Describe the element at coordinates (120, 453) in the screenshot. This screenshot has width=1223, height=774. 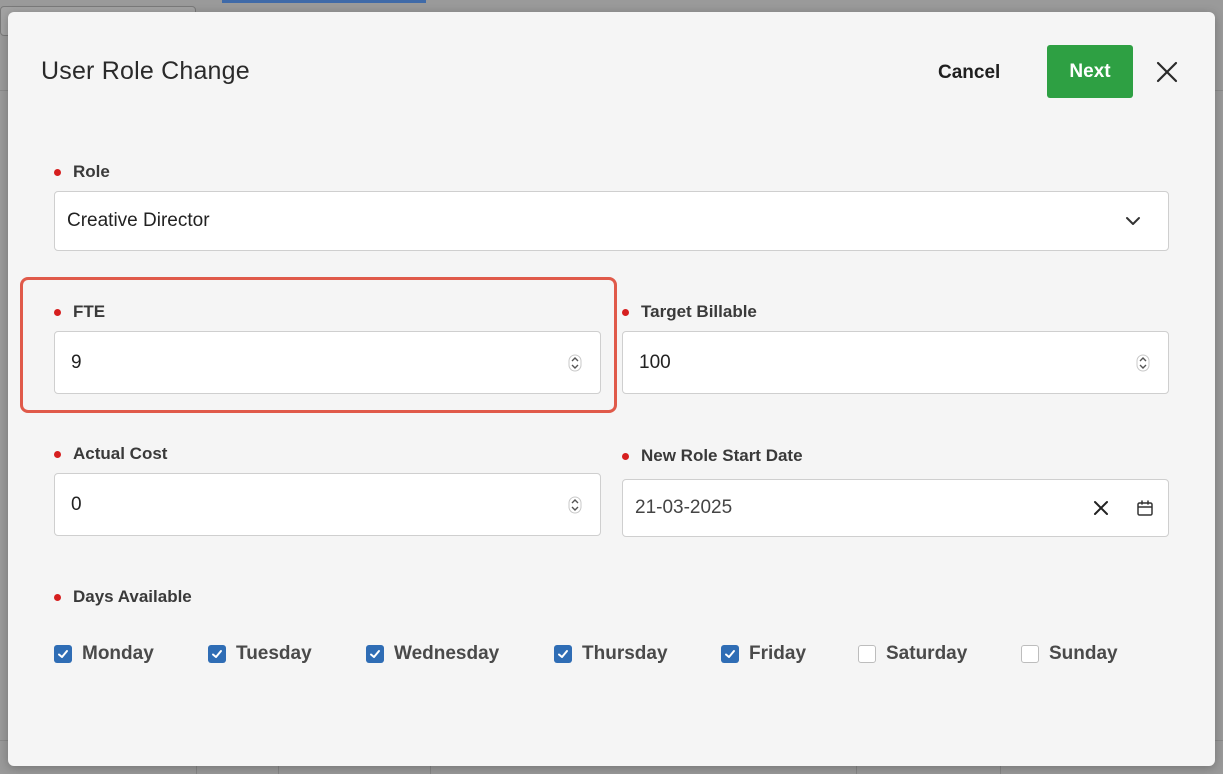
I see `actual-cost-label-text: Actual Cost` at that location.